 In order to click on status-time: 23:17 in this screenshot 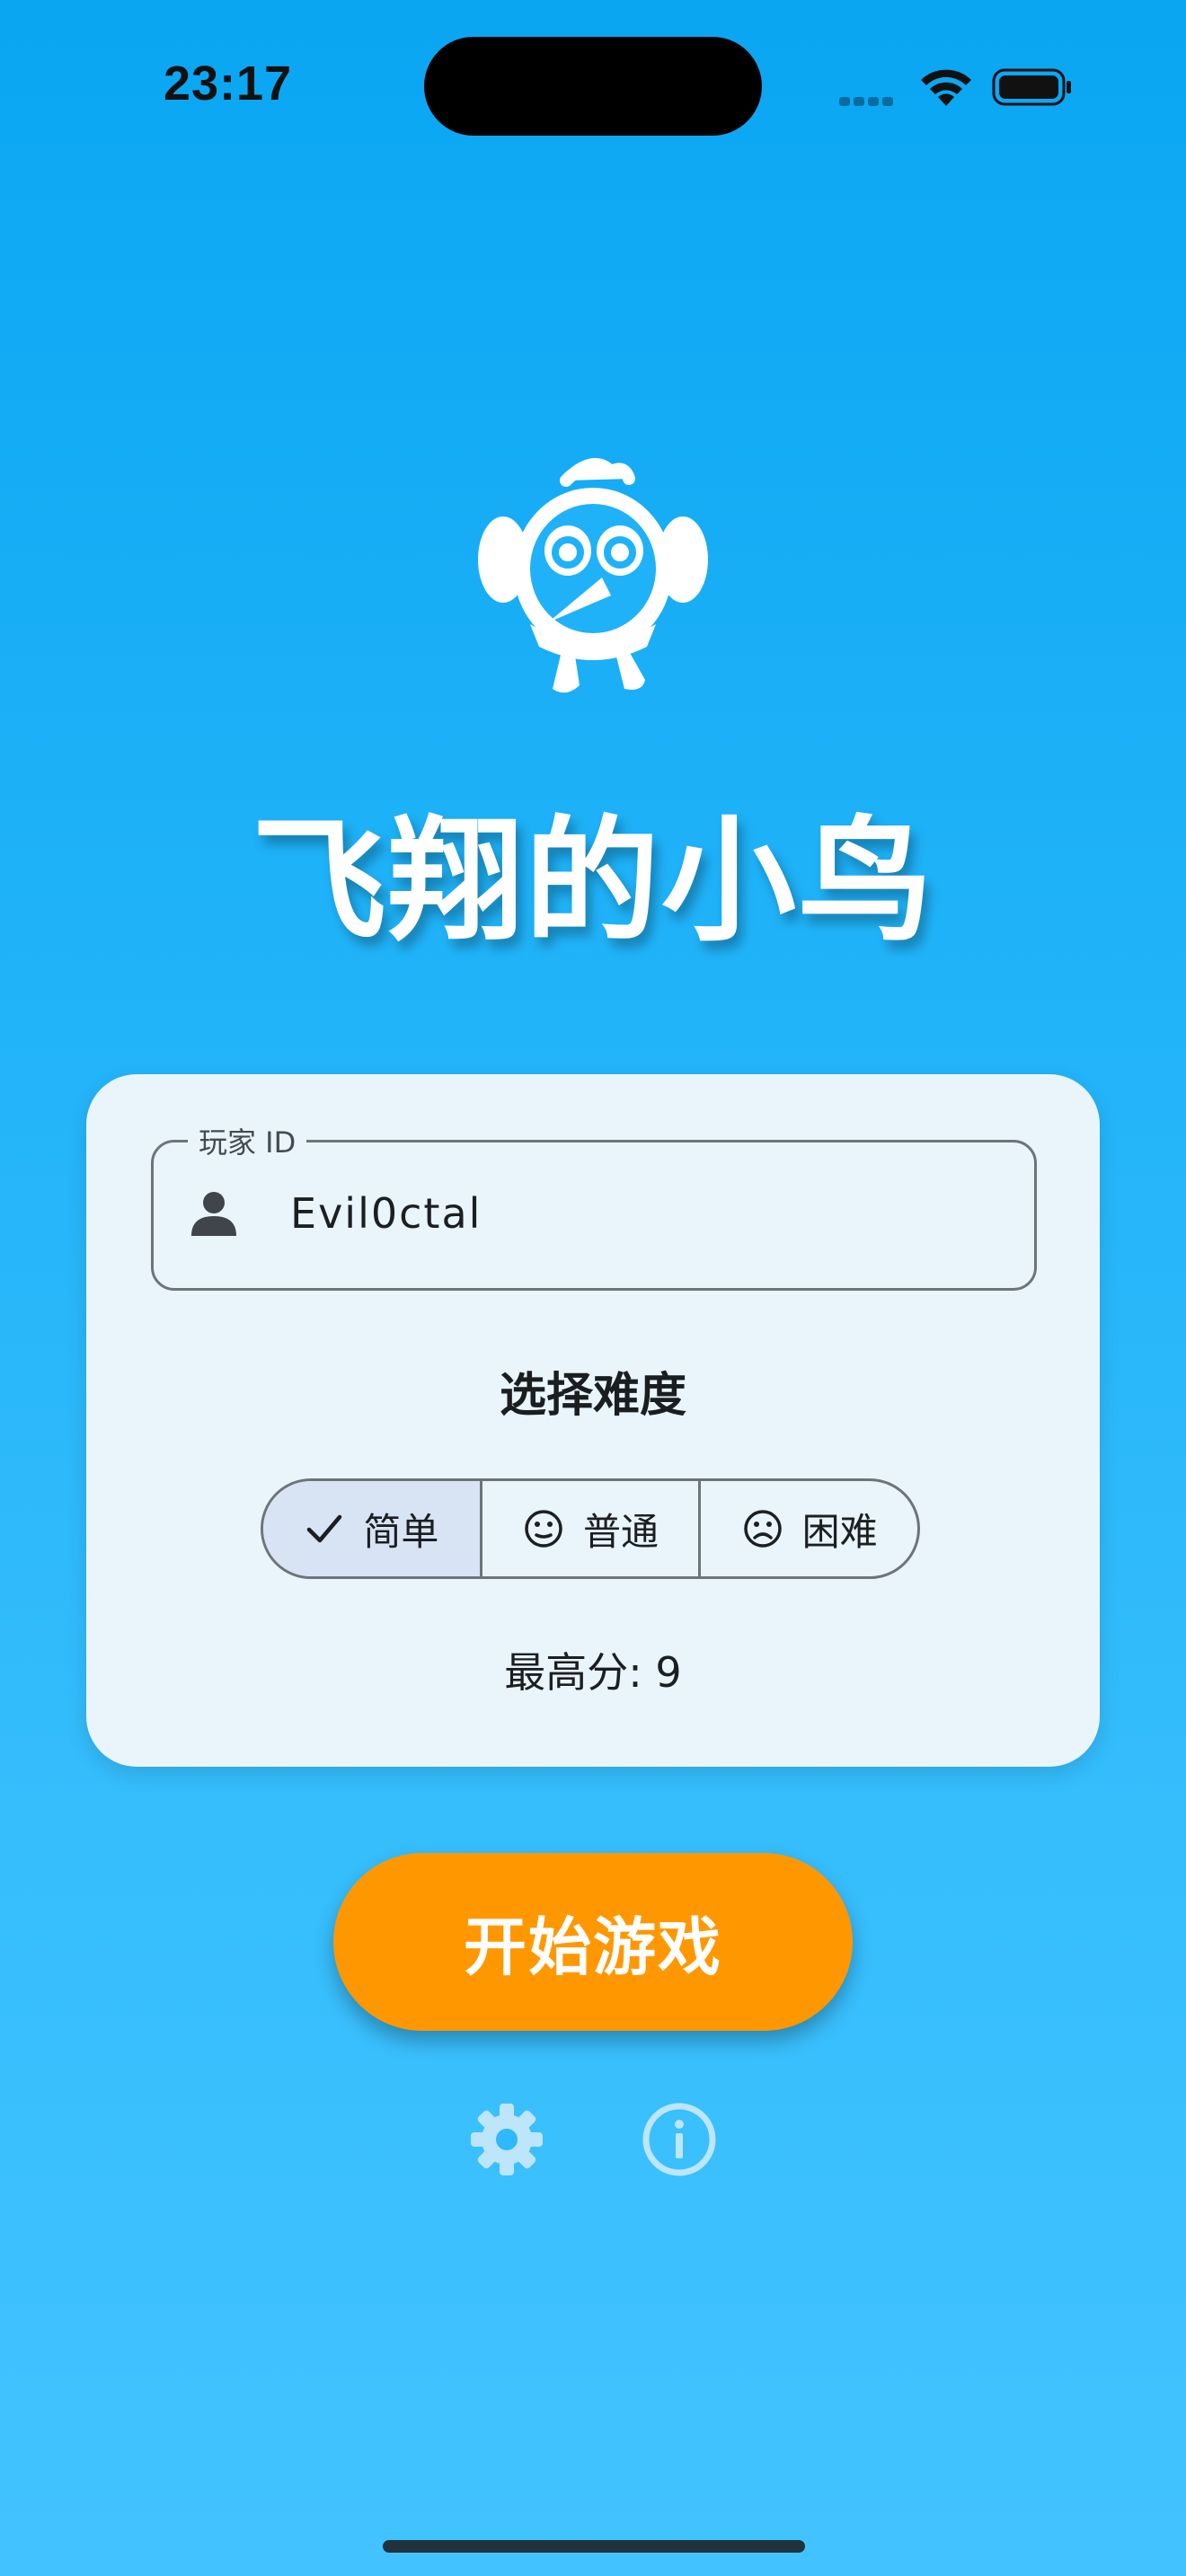, I will do `click(228, 83)`.